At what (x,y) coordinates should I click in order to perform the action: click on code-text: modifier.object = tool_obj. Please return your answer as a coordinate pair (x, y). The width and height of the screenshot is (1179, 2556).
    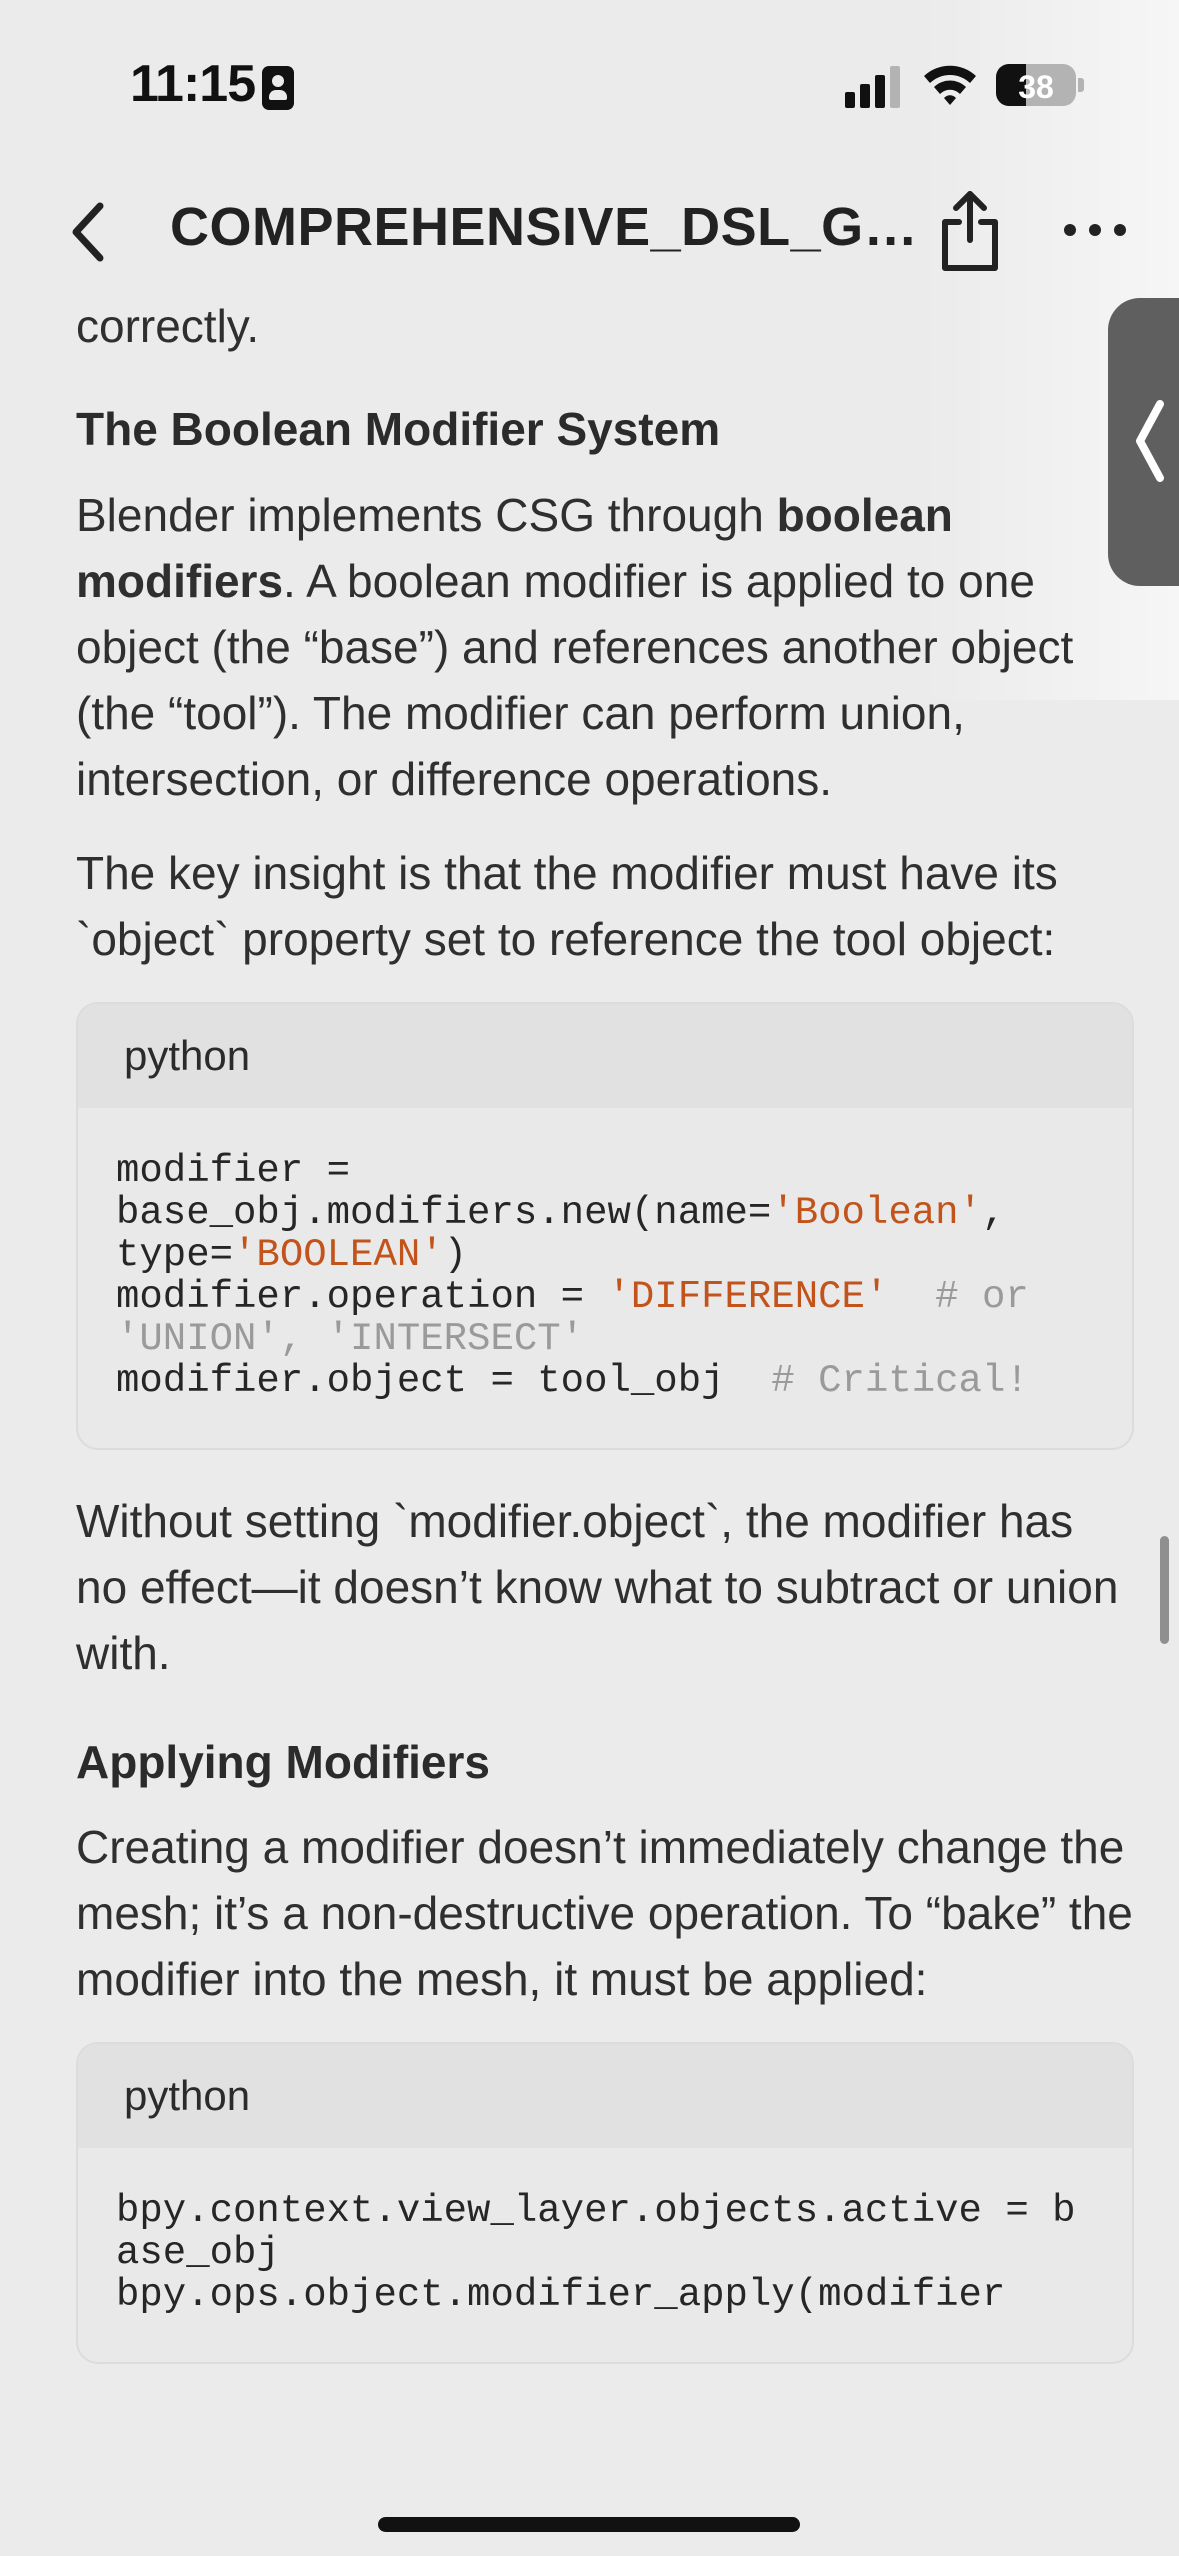
    Looking at the image, I should click on (420, 1381).